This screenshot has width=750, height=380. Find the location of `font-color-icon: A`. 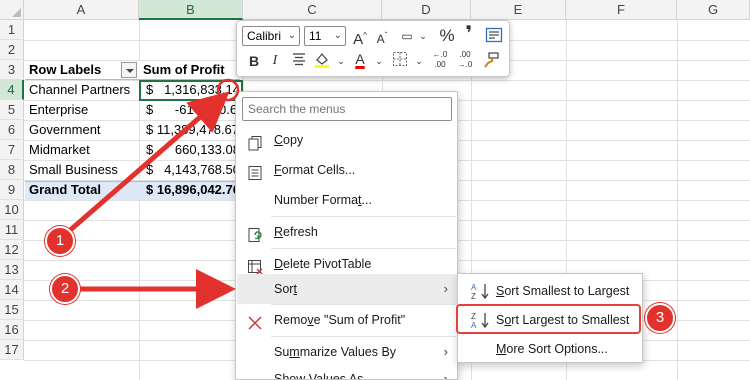

font-color-icon: A is located at coordinates (360, 59).